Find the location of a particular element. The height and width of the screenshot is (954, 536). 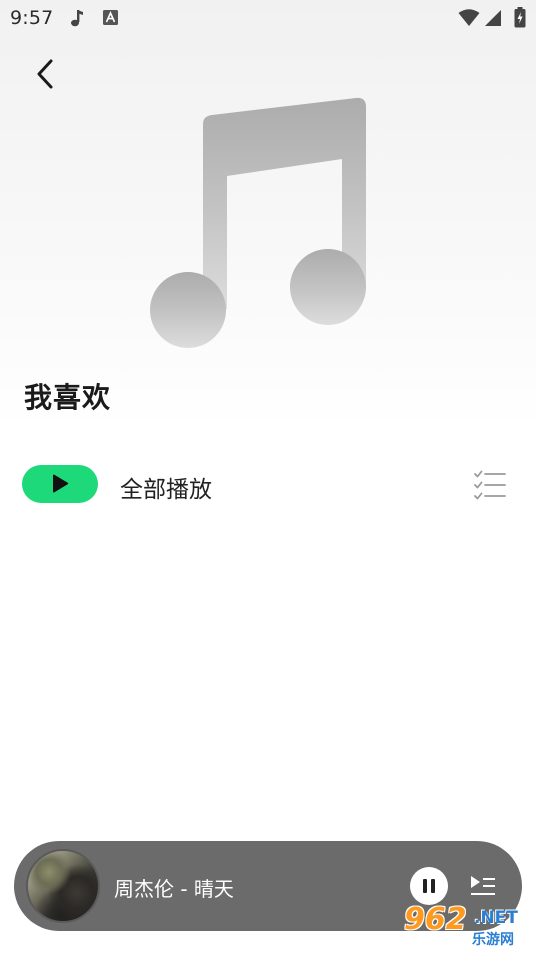

back-button is located at coordinates (46, 74).